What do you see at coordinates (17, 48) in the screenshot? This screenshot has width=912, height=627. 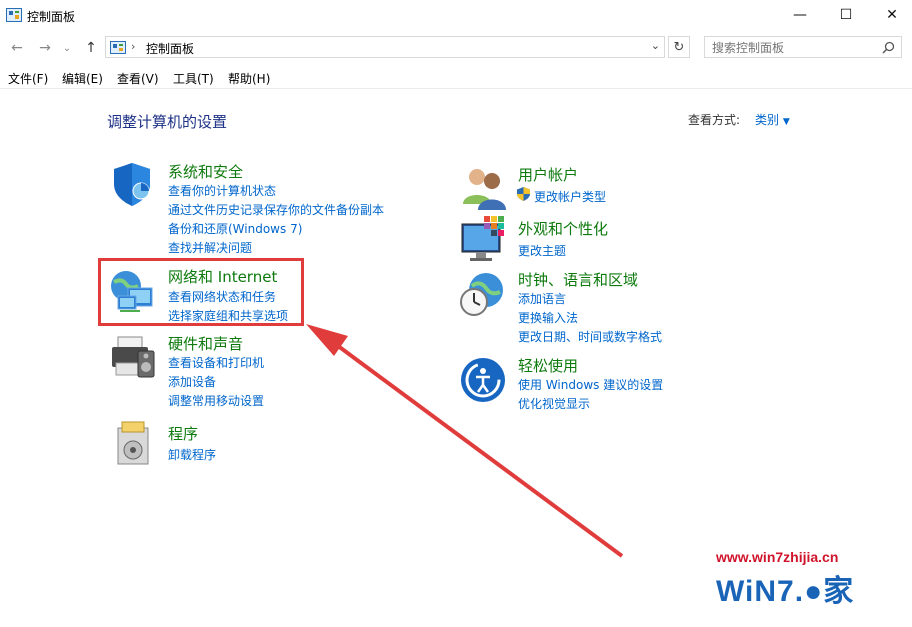 I see `back-button: ←` at bounding box center [17, 48].